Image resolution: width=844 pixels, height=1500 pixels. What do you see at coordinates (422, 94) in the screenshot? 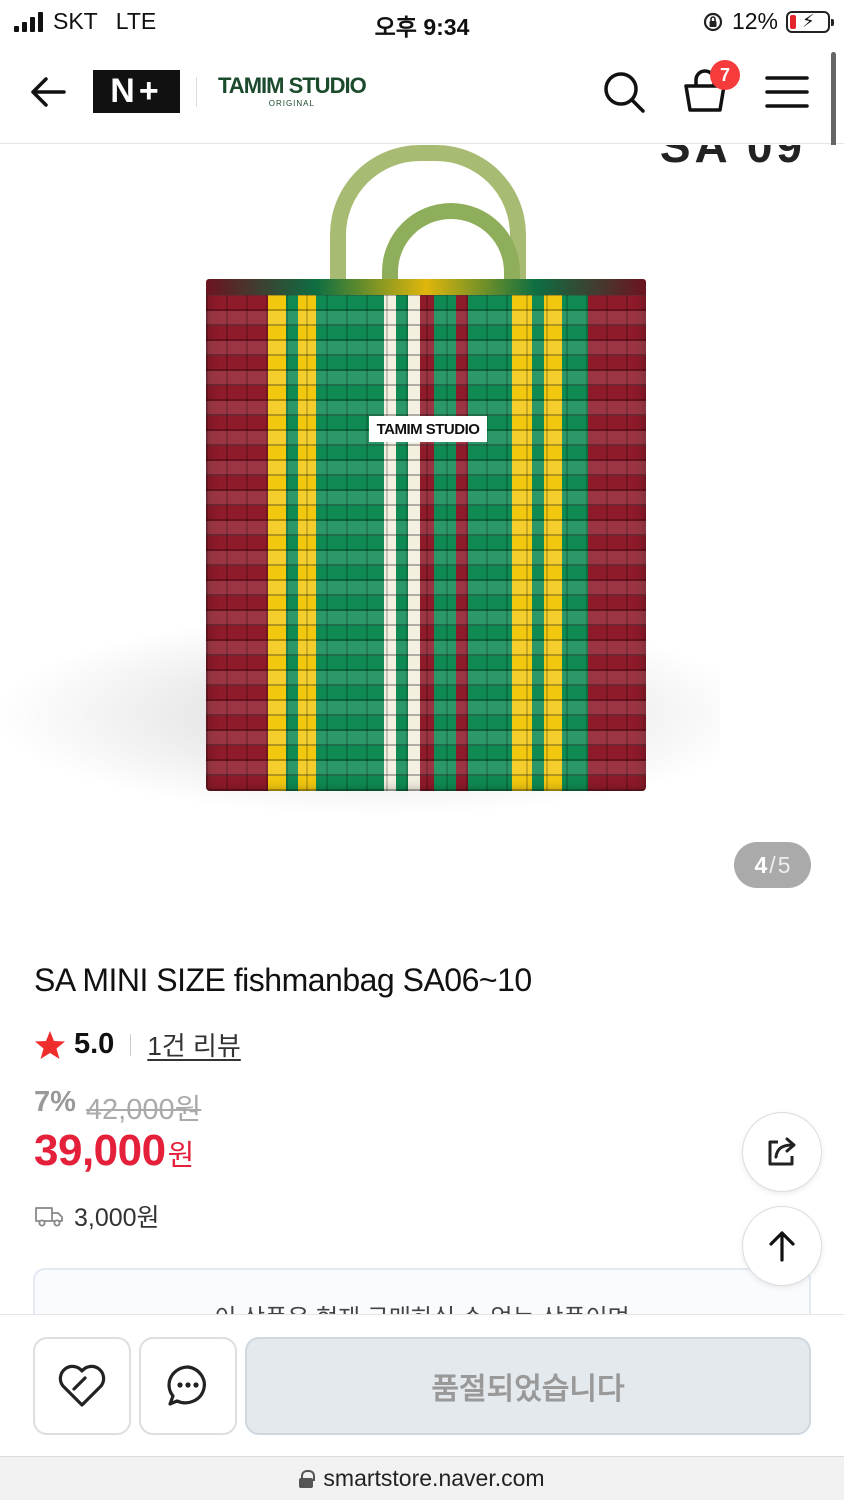
I see `top-navigation: N+ TAMIM STUDIO ORIGINAL 7` at bounding box center [422, 94].